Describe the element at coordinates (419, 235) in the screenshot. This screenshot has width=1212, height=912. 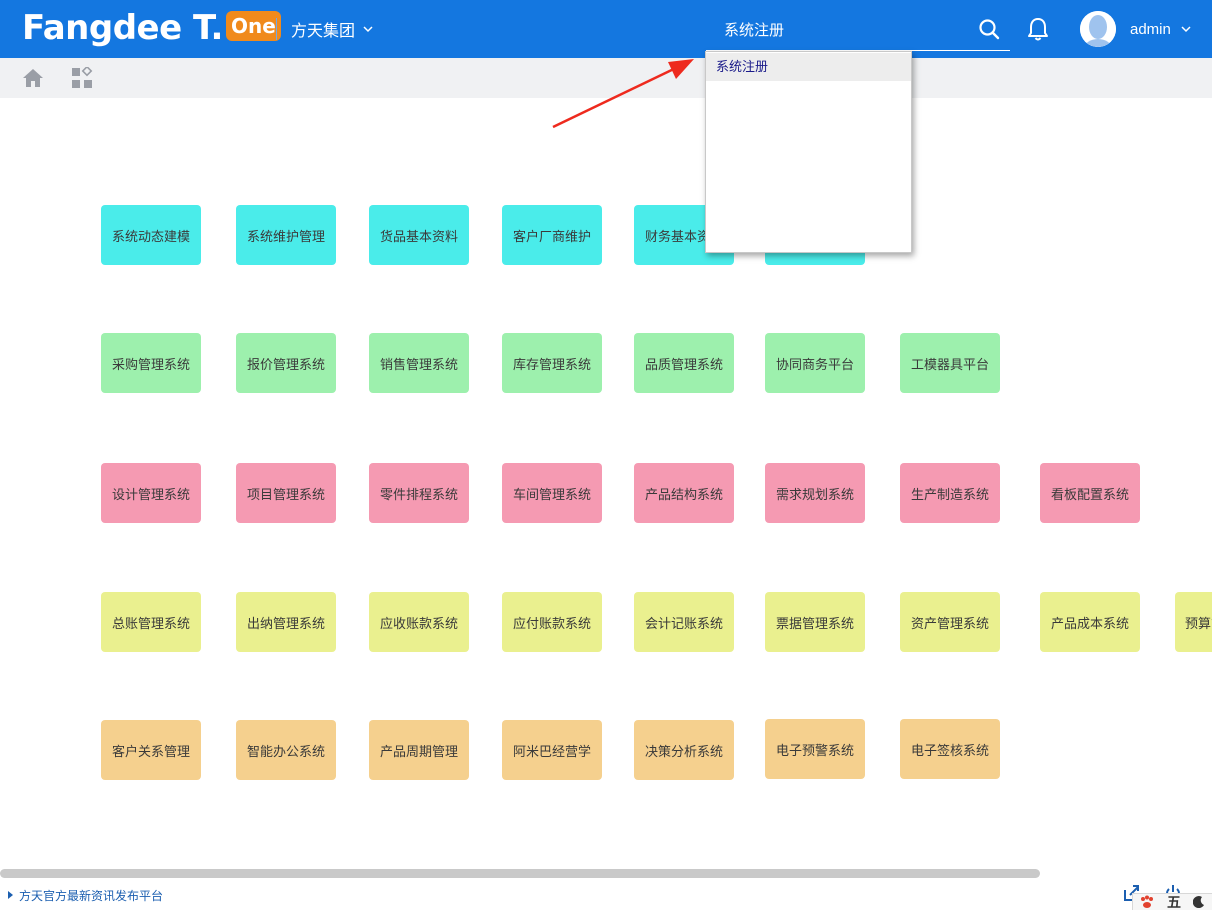
I see `module-tile: 货品基本资料` at that location.